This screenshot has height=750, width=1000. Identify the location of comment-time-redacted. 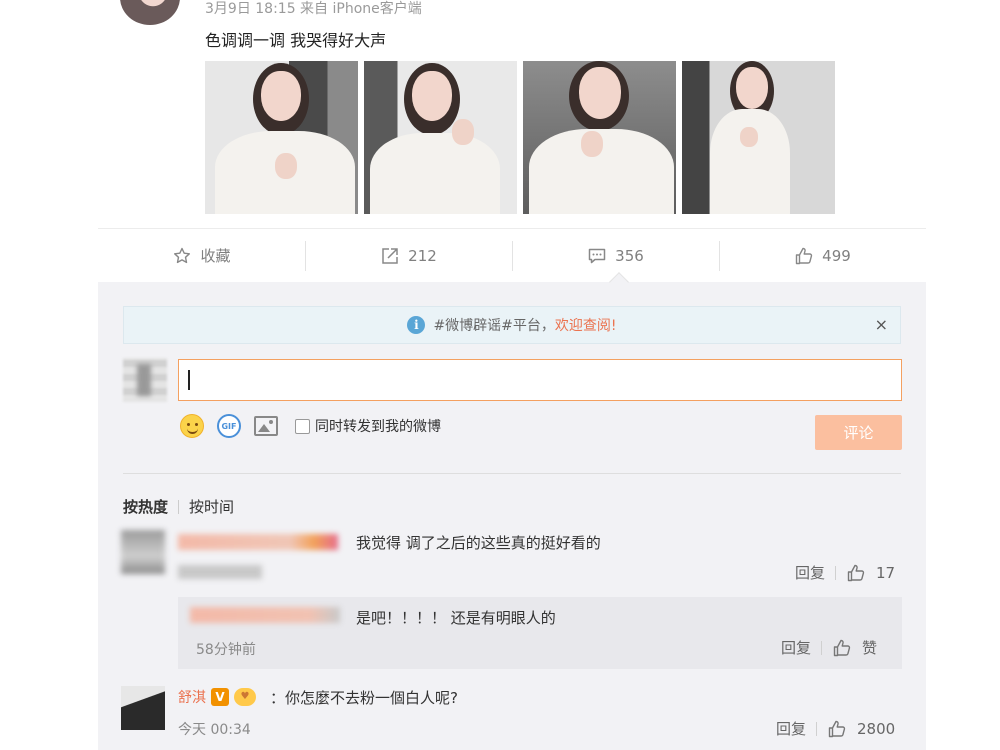
(220, 572).